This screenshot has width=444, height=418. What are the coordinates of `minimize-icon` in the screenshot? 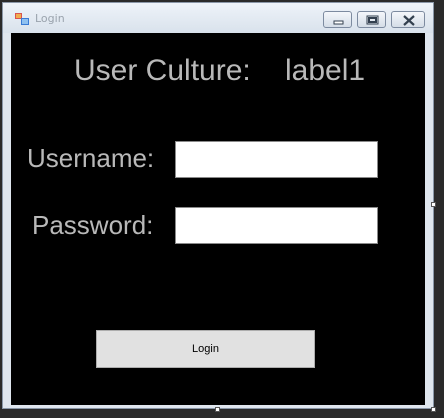 It's located at (338, 22).